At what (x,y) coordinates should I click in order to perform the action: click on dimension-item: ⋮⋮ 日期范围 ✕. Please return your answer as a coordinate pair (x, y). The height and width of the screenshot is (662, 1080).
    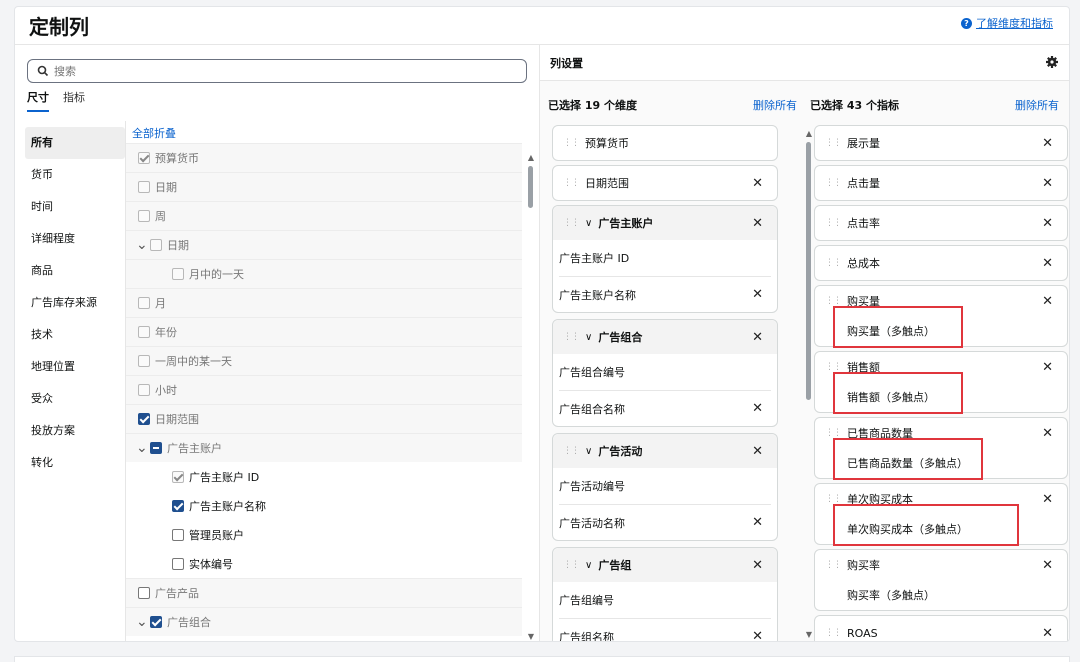
    Looking at the image, I should click on (665, 183).